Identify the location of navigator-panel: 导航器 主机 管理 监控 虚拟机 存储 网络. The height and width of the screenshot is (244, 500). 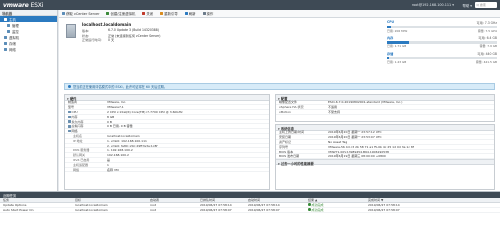
(29, 100).